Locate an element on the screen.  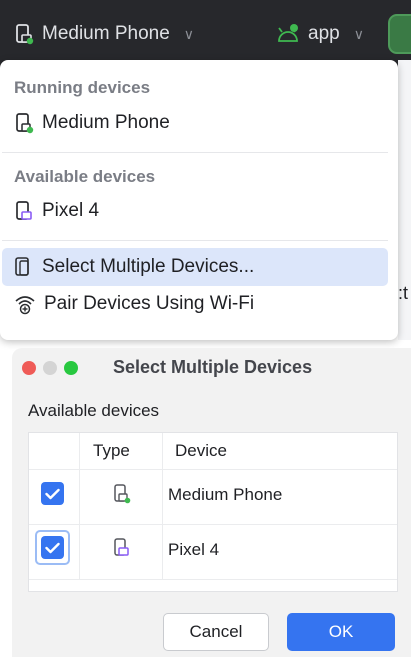
running-devices-header: Running devices is located at coordinates (82, 87).